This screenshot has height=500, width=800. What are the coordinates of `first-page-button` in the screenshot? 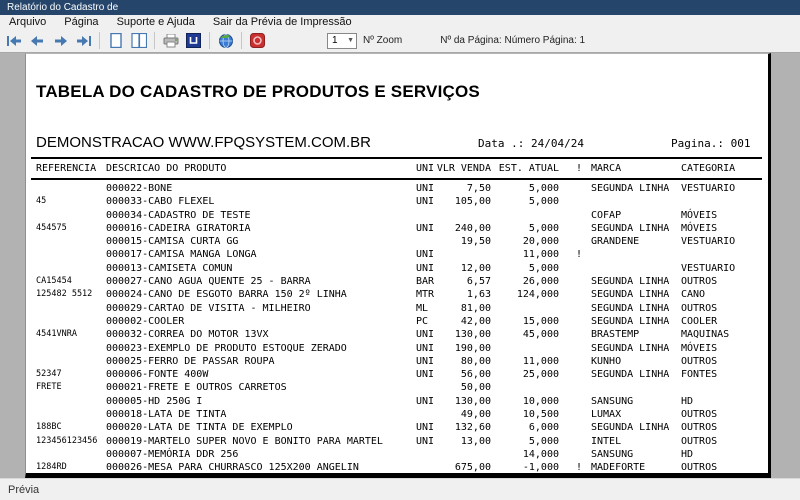 It's located at (14, 40).